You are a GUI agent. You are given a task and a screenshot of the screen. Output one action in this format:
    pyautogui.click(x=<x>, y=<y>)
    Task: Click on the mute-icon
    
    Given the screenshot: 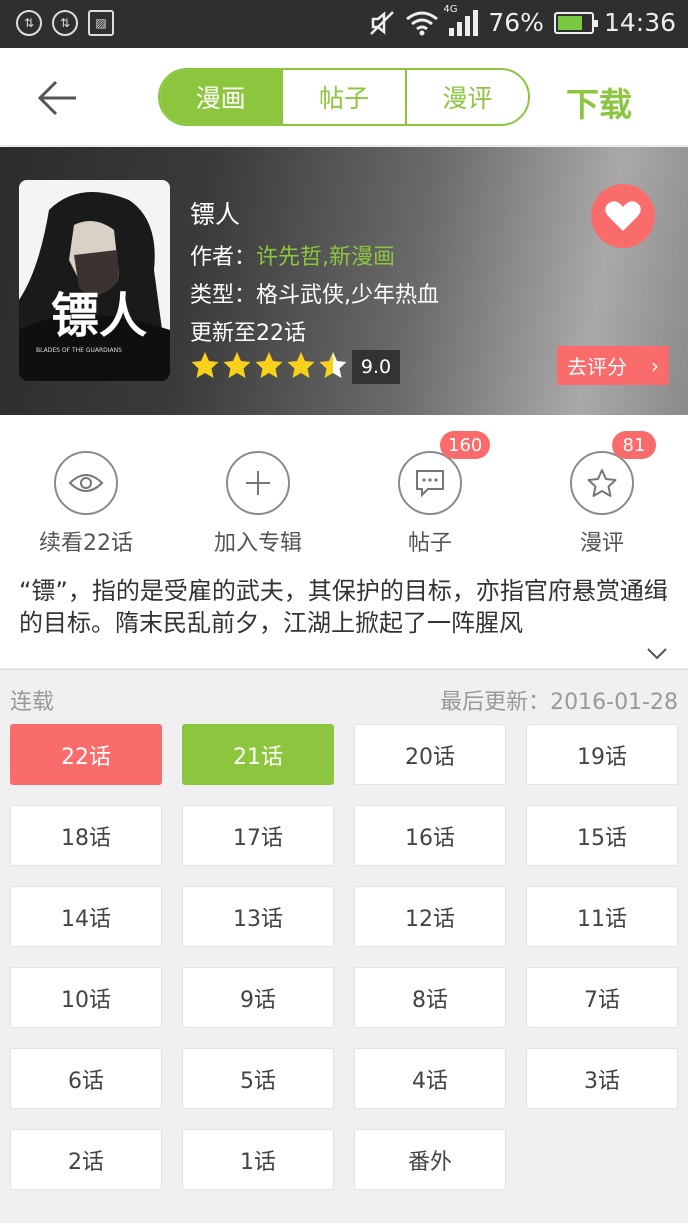 What is the action you would take?
    pyautogui.click(x=382, y=22)
    